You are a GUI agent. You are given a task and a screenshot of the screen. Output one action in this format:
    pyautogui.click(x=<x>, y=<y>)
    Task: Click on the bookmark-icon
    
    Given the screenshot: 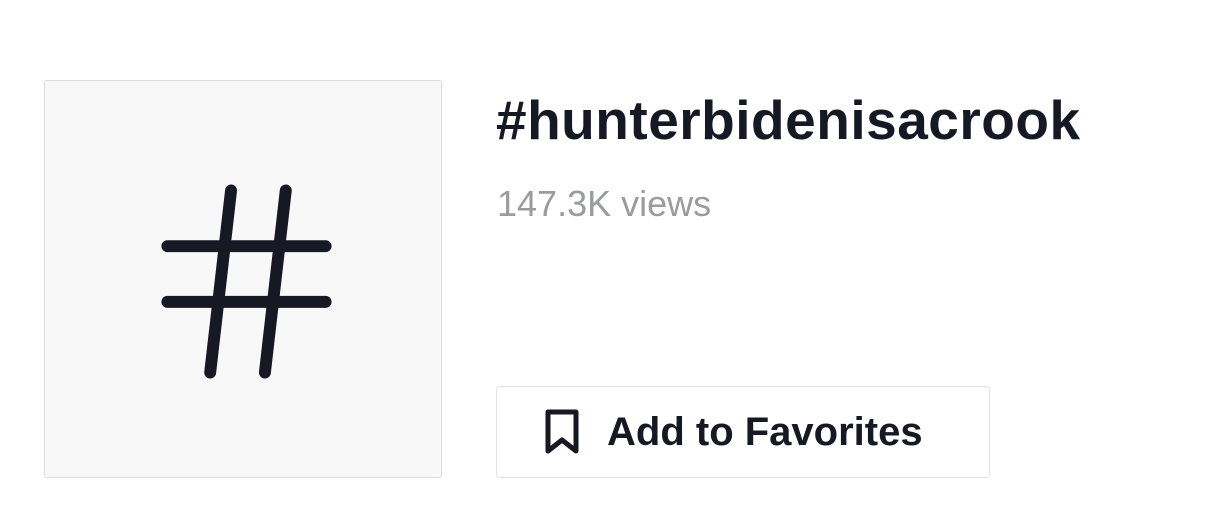 What is the action you would take?
    pyautogui.click(x=562, y=432)
    